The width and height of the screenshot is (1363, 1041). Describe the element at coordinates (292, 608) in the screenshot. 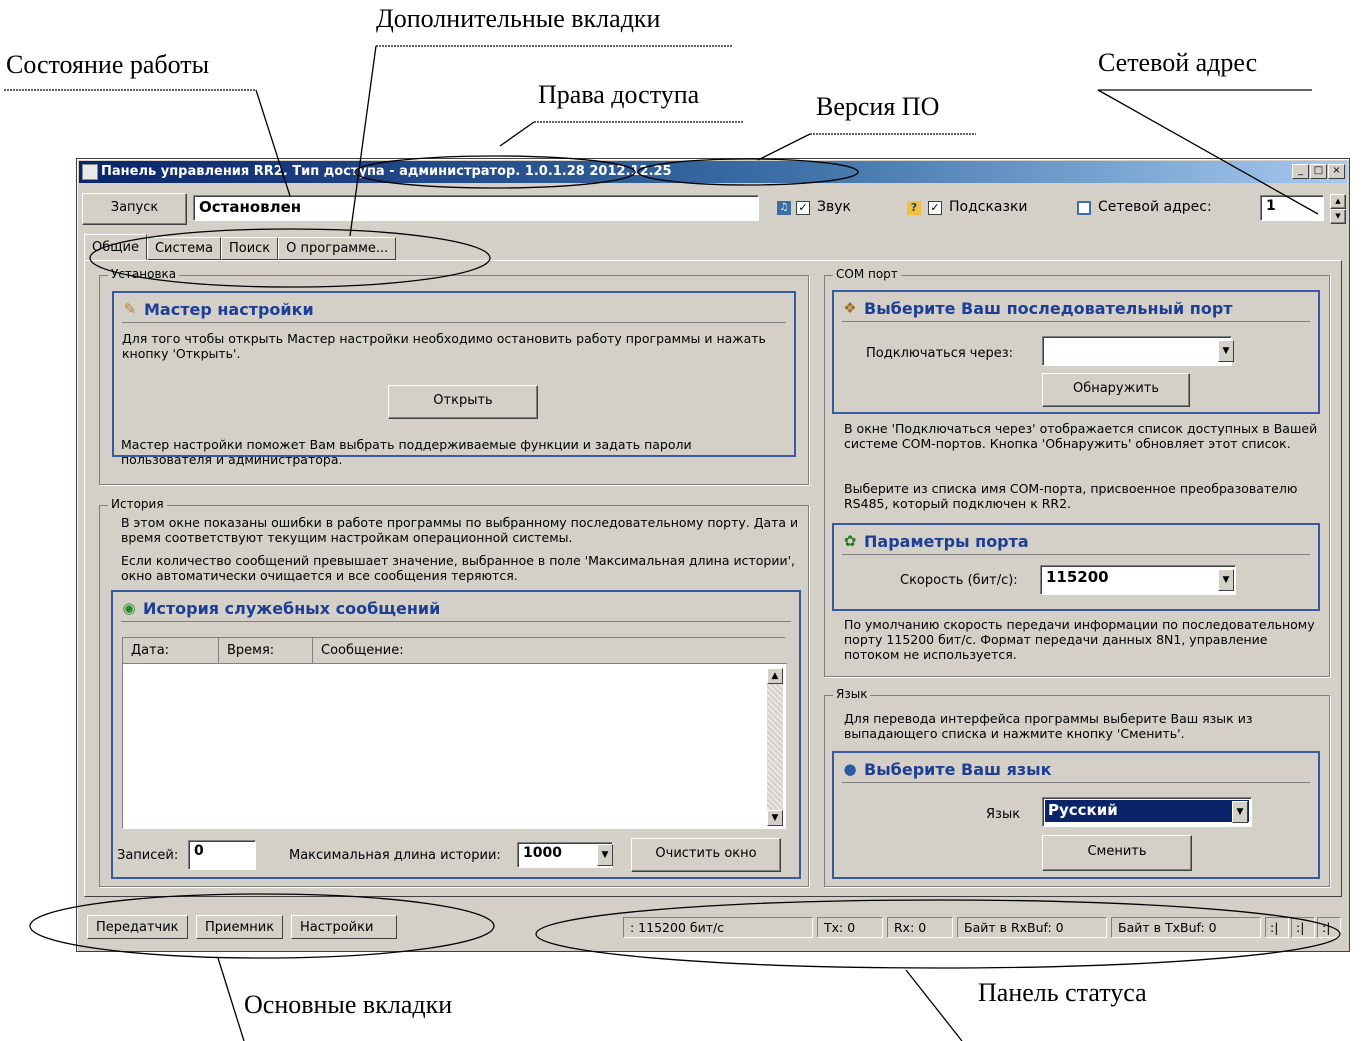

I see `history-panel-title: История служебных сообщений` at that location.